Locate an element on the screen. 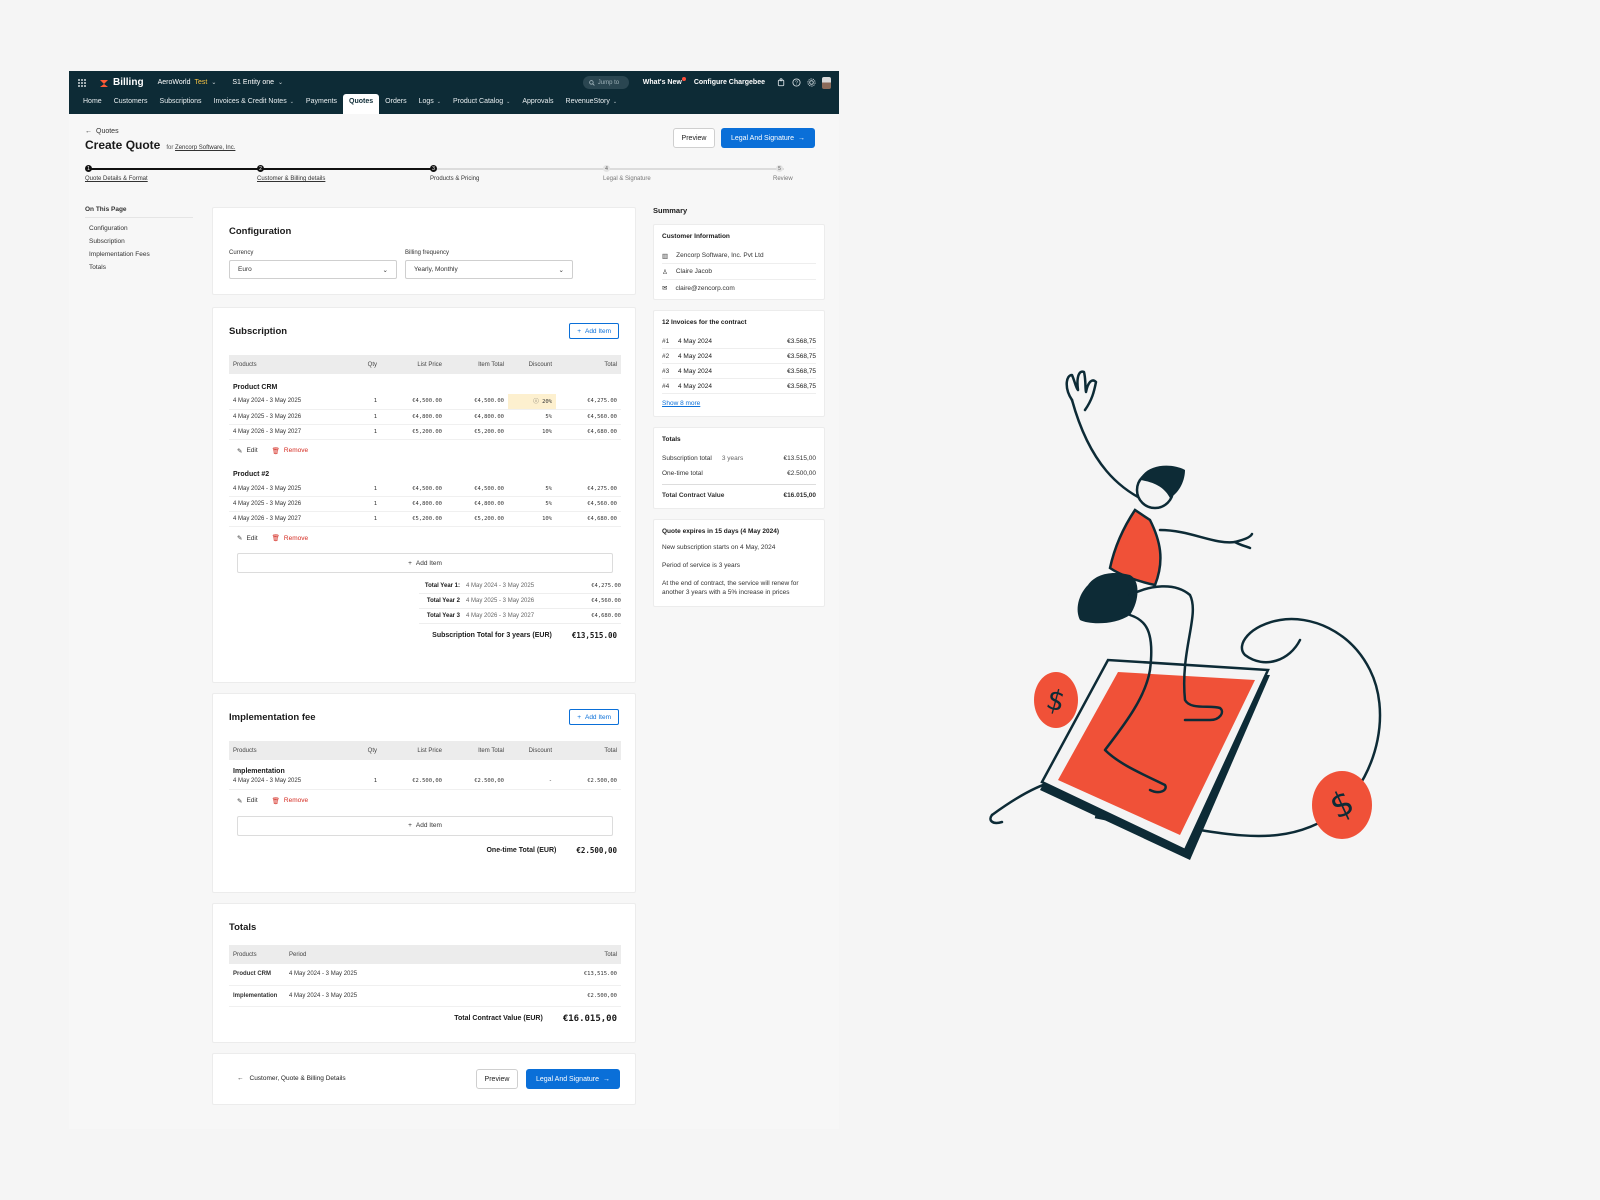 The image size is (1600, 1200). user-avatar is located at coordinates (826, 82).